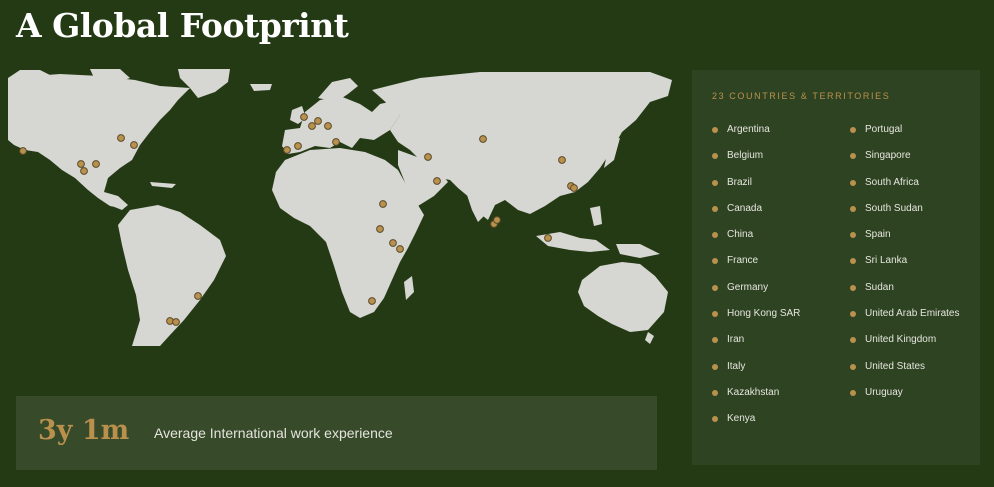  Describe the element at coordinates (273, 433) in the screenshot. I see `experience-label: Average International work experience` at that location.